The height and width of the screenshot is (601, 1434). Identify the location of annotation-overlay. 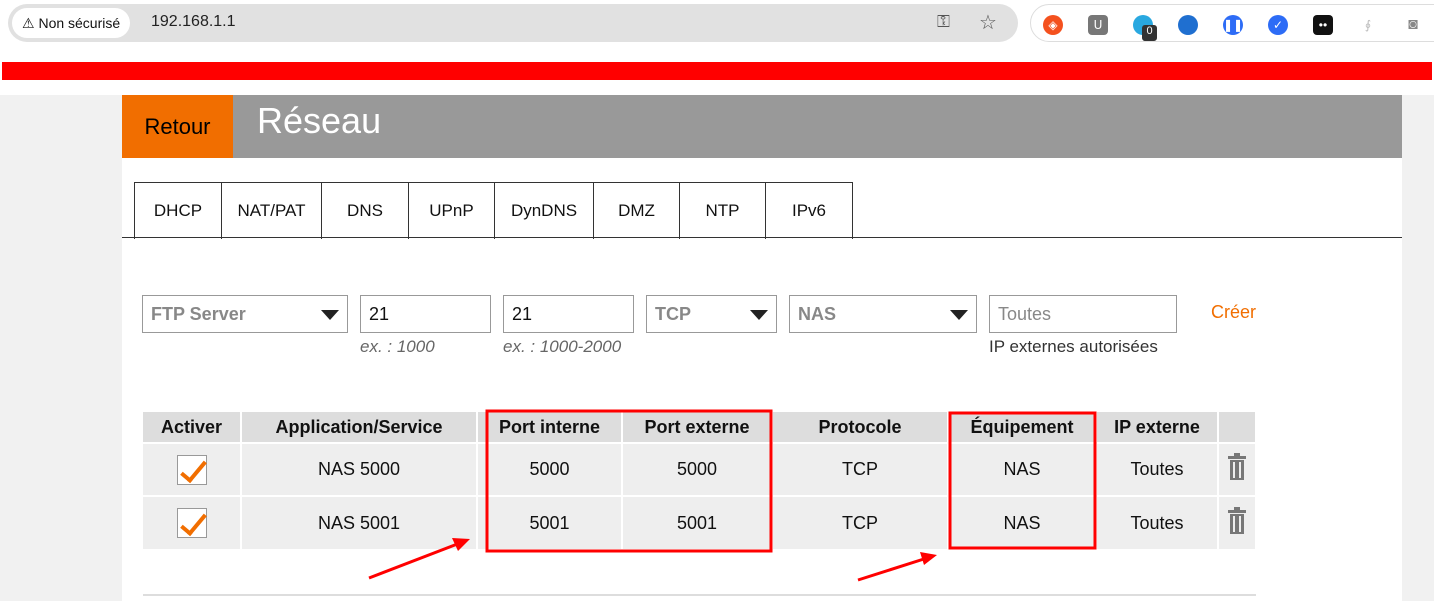
(732, 495).